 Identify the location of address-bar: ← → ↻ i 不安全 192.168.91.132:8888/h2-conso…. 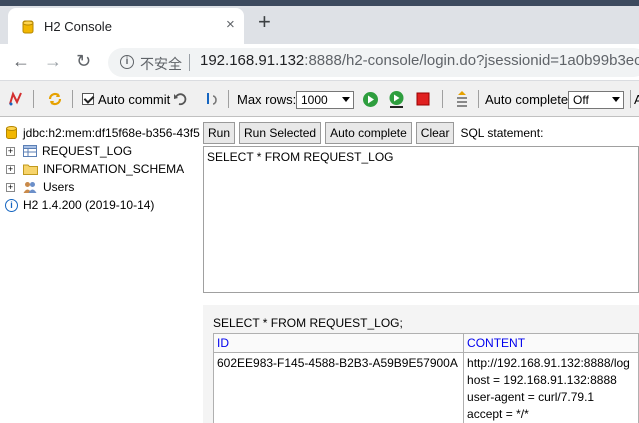
(319, 62).